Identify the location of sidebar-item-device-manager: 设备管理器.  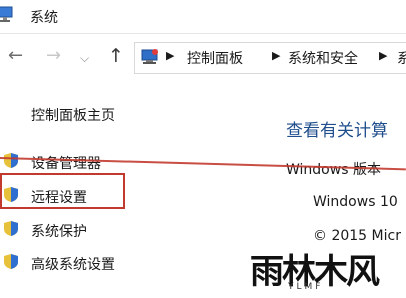
(66, 163).